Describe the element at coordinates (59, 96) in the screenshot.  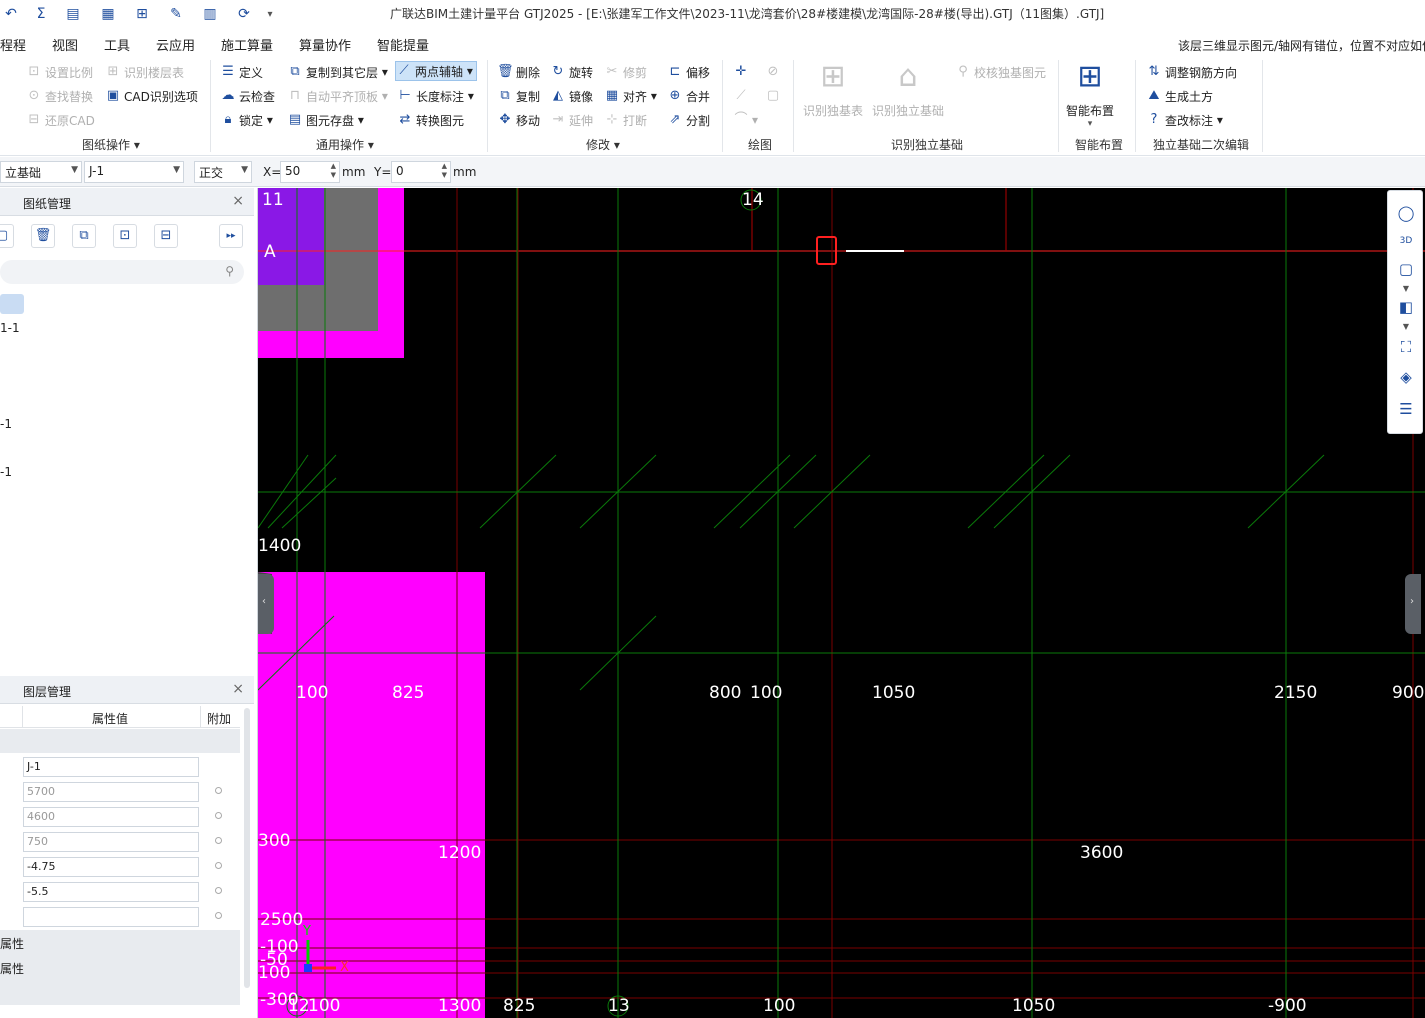
I see `find-replace-button: ⊙ 查找替换` at that location.